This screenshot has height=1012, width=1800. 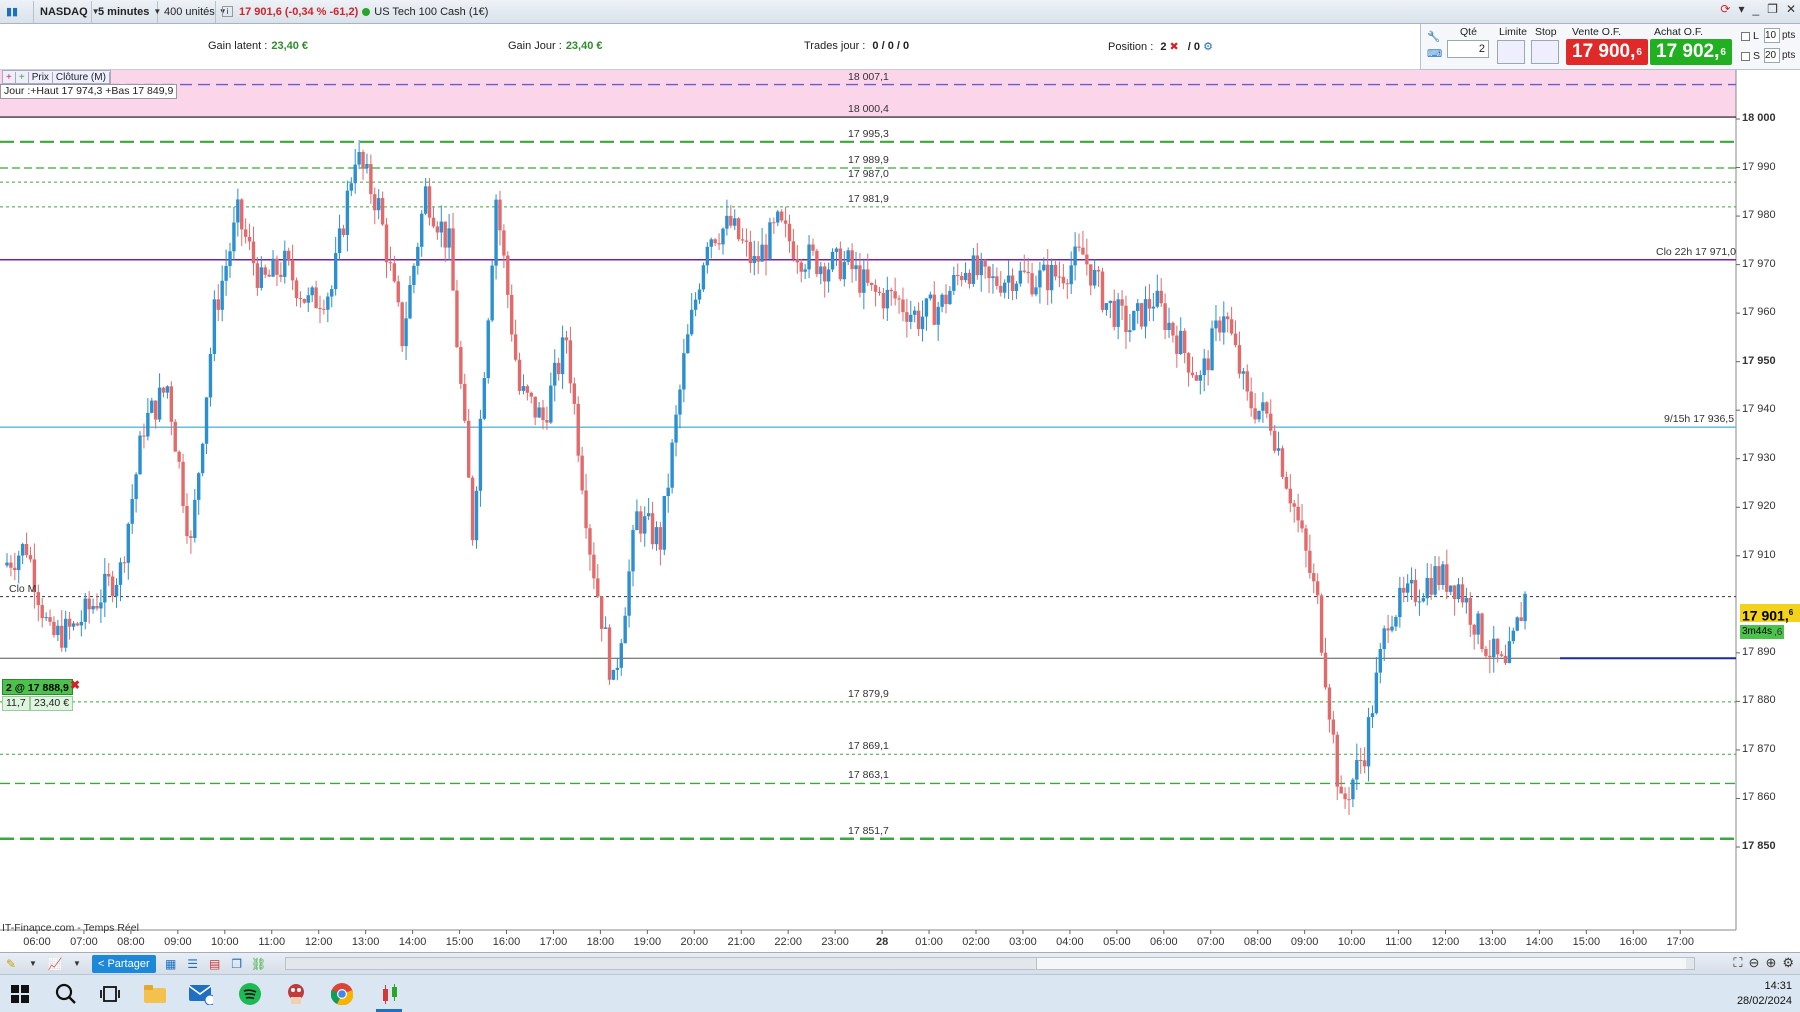 I want to click on share-button: < Partager, so click(x=124, y=963).